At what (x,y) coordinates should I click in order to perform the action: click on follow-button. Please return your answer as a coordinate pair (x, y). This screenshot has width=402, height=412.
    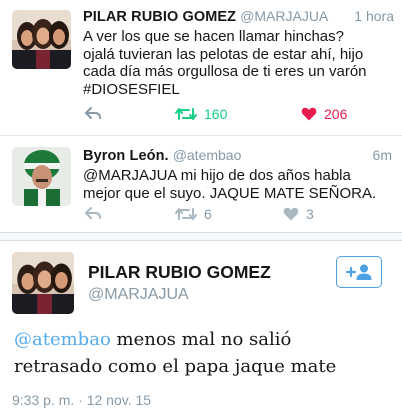
    Looking at the image, I should click on (359, 272).